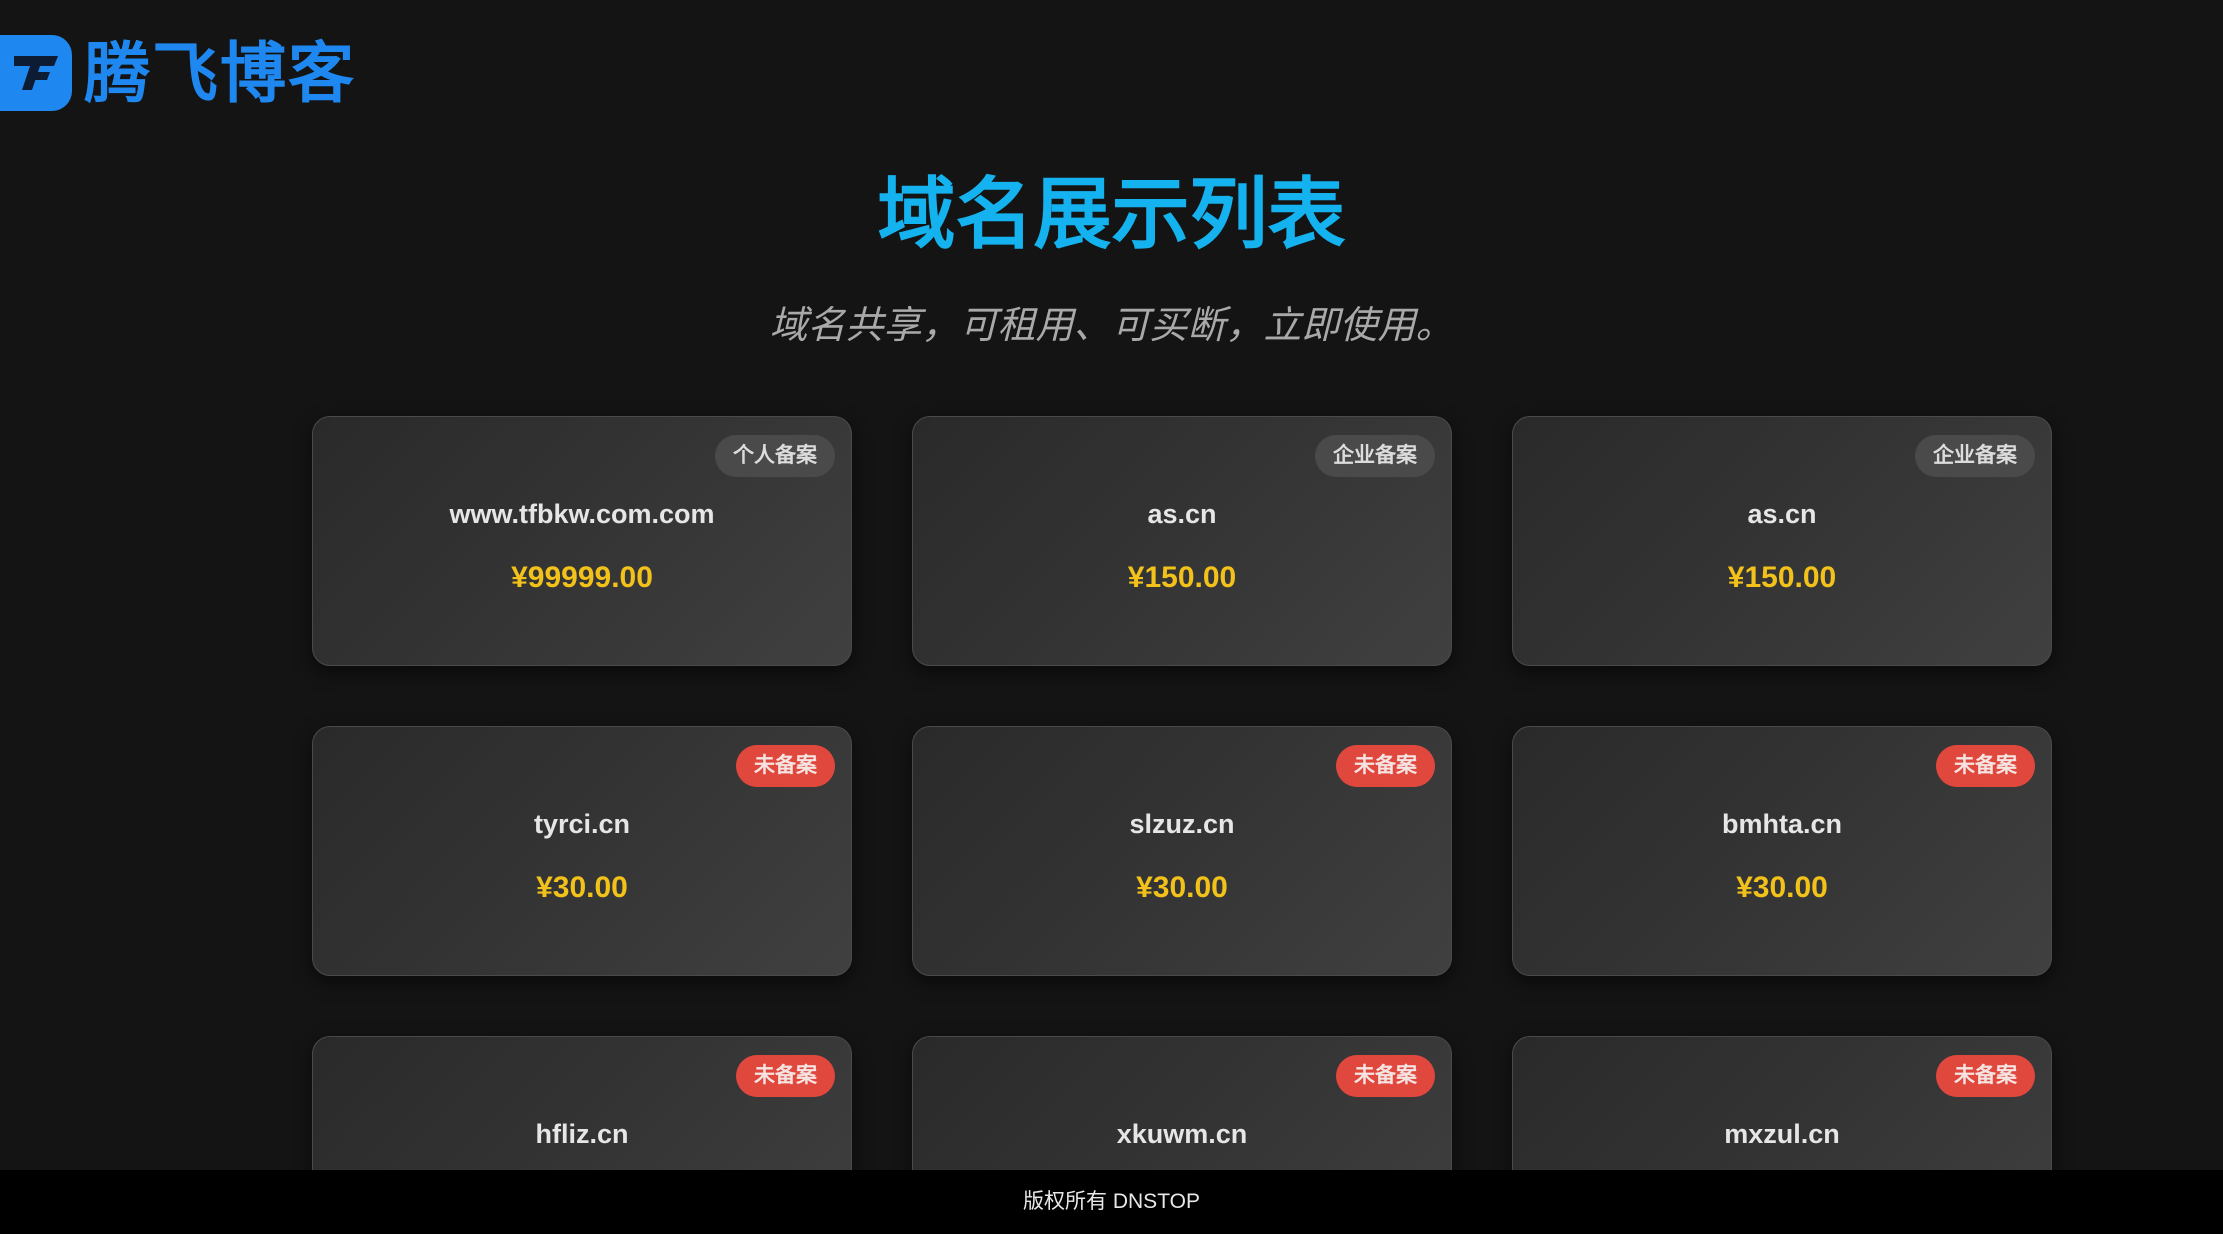  What do you see at coordinates (582, 851) in the screenshot?
I see `domain-card: 未备案 tyrci.cn ¥30.00` at bounding box center [582, 851].